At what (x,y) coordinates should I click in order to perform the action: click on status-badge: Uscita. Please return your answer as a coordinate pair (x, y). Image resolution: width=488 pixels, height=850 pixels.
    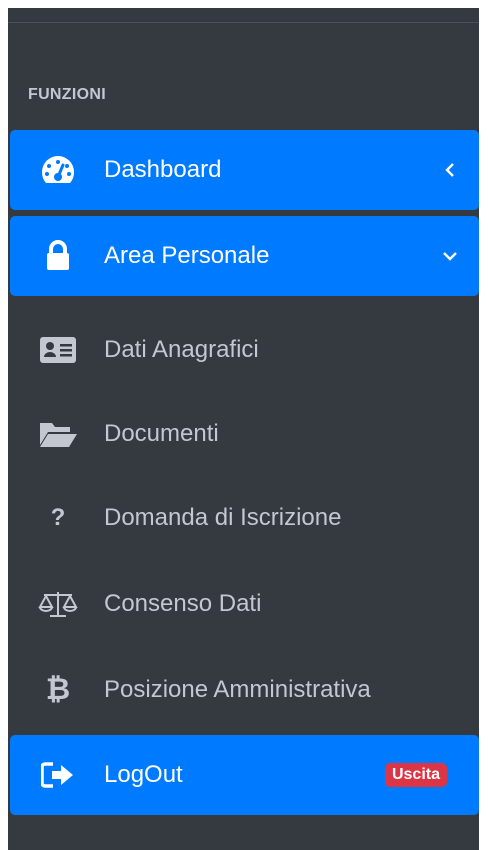
    Looking at the image, I should click on (415, 775).